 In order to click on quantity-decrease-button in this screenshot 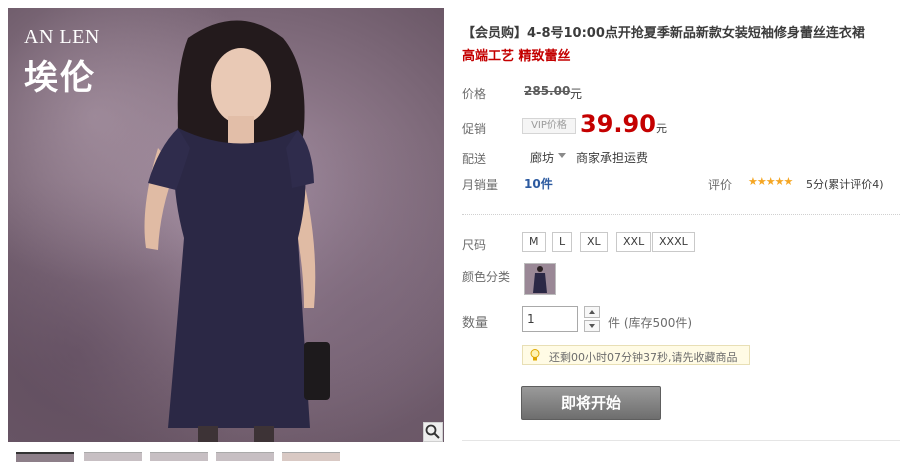, I will do `click(592, 326)`.